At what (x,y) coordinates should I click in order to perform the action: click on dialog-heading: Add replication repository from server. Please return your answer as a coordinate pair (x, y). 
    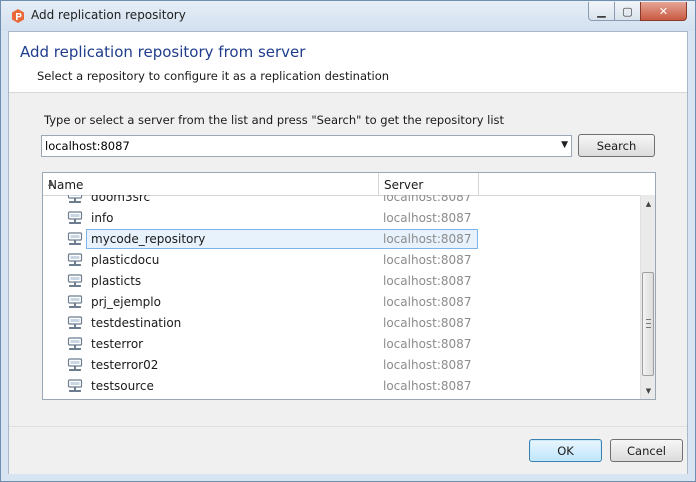
    Looking at the image, I should click on (163, 52).